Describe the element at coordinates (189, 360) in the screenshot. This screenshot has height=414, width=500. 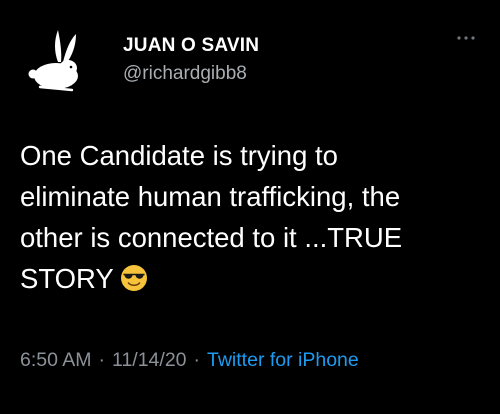
I see `tweet-meta: 6:50 AM · 11/14/20 · Twitter for iPhone` at that location.